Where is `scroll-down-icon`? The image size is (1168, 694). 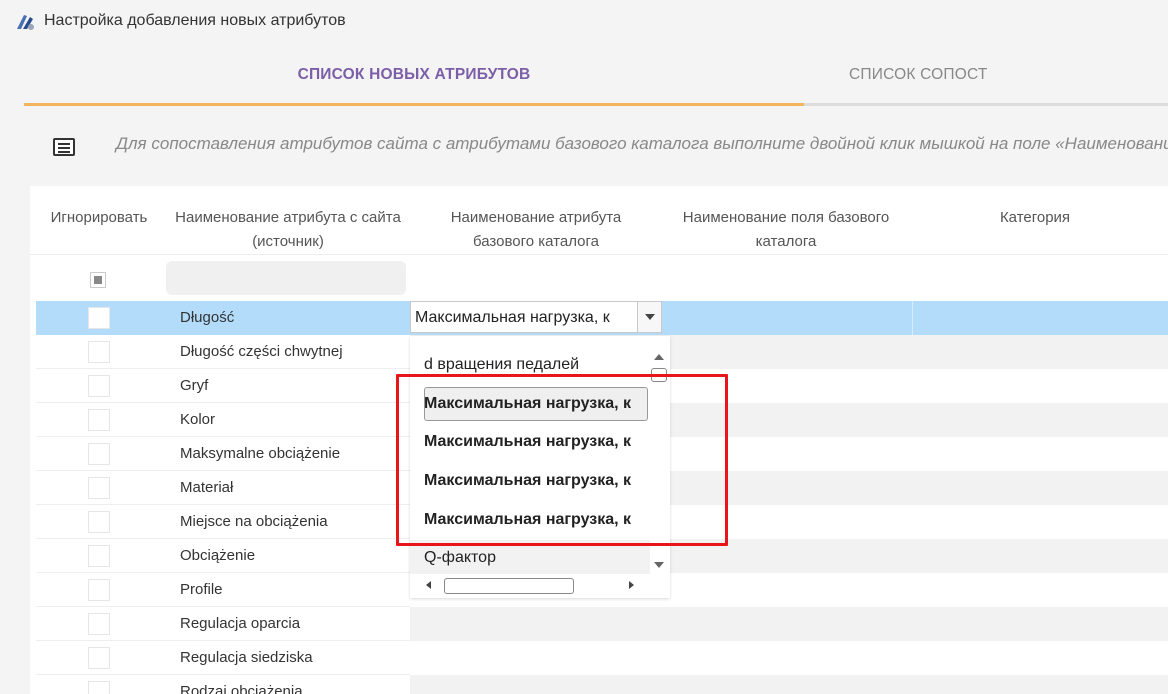
scroll-down-icon is located at coordinates (659, 565).